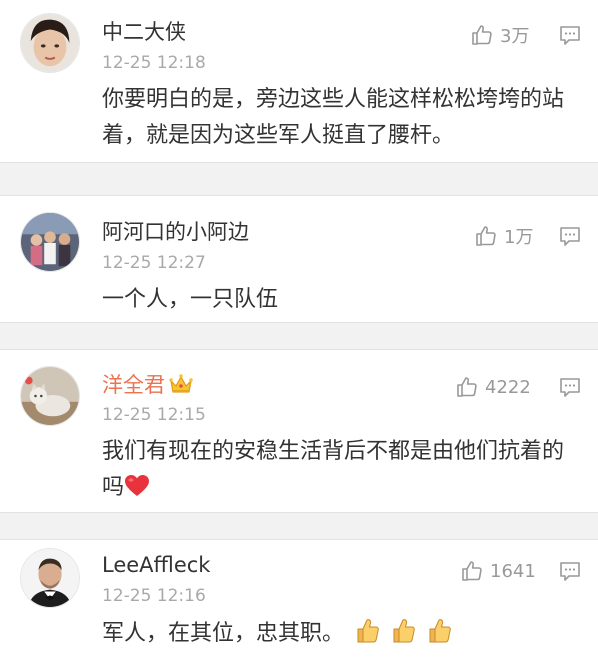  I want to click on timestamp: 12-25 12:27, so click(154, 263).